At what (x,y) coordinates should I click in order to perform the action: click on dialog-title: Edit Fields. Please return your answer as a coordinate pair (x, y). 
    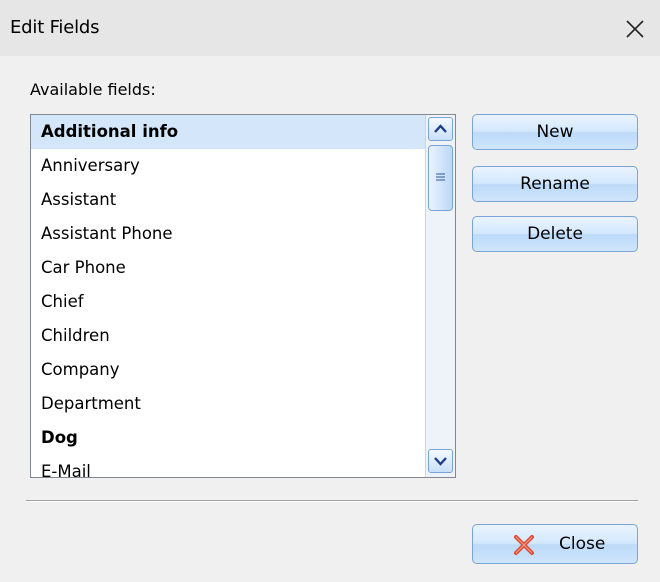
    Looking at the image, I should click on (55, 27).